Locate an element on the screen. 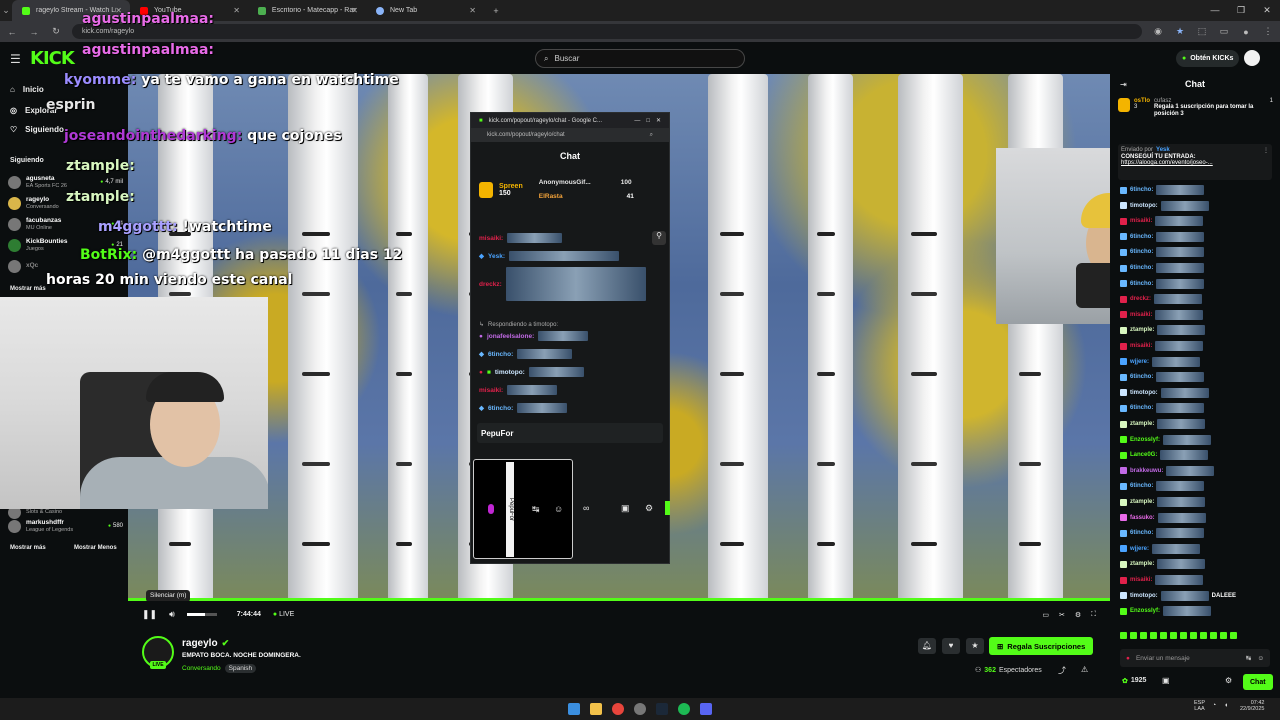 This screenshot has height=720, width=1280. fullscreen-icon: ⛶ is located at coordinates (1093, 615).